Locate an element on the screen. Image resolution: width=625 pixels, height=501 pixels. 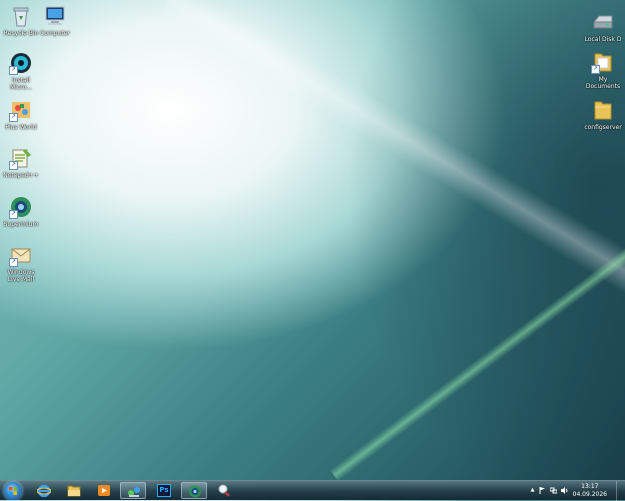
taskbar-file-explorer is located at coordinates (74, 490).